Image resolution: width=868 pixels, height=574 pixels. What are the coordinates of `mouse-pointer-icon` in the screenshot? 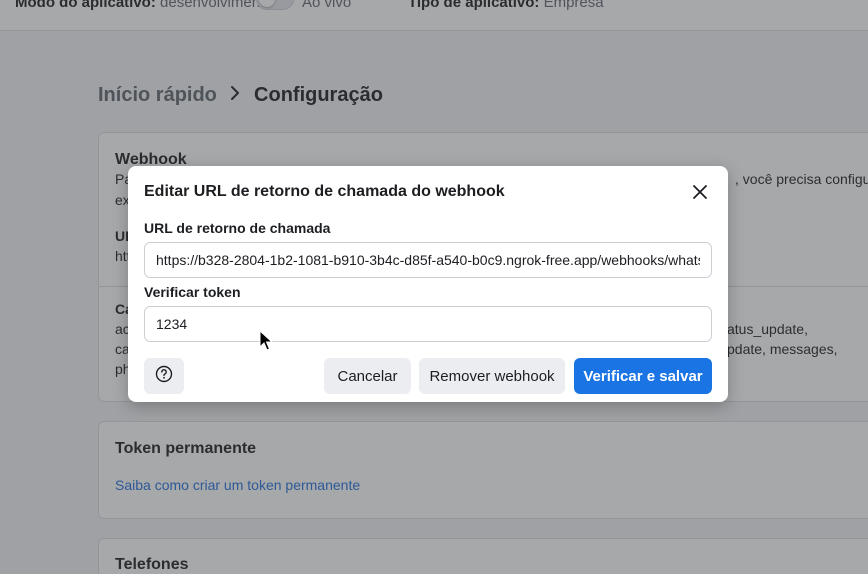 It's located at (266, 343).